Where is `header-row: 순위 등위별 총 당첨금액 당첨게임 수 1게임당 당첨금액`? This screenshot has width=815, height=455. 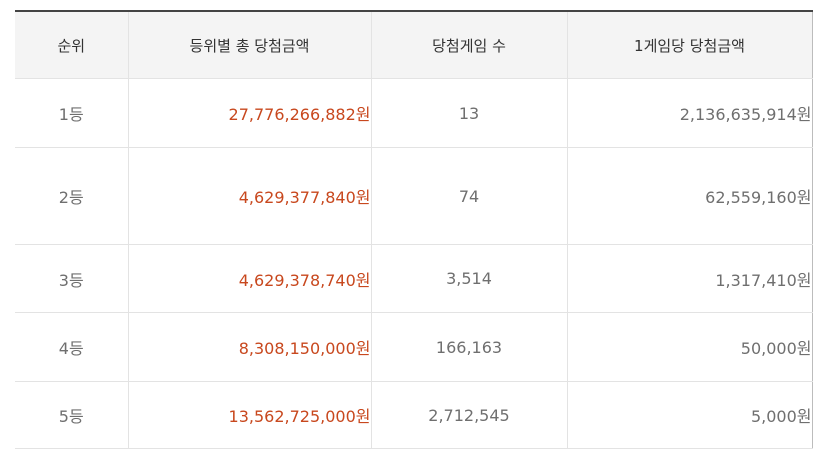 header-row: 순위 등위별 총 당첨금액 당첨게임 수 1게임당 당첨금액 is located at coordinates (414, 44).